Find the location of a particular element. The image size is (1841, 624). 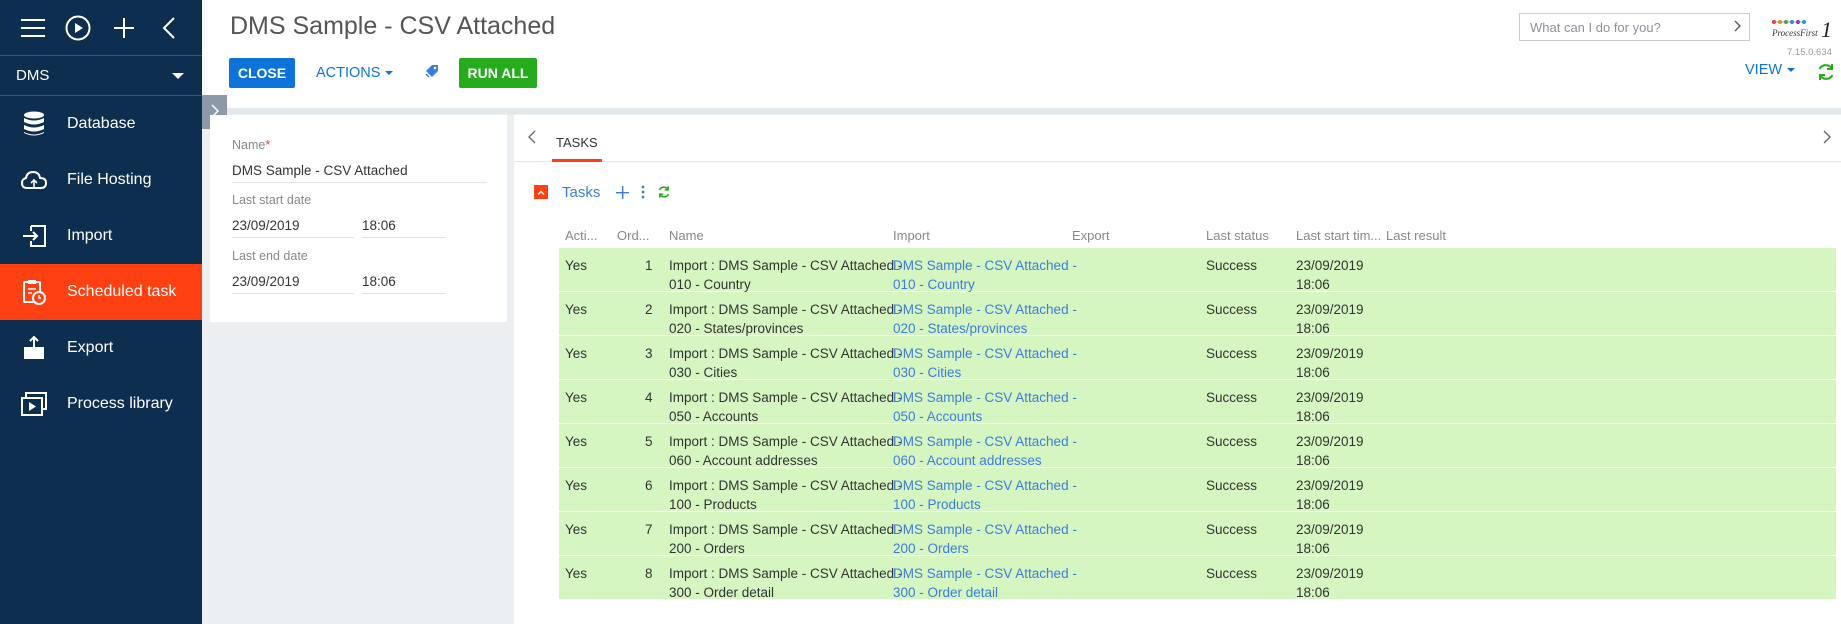

command-search: What can I do for you? is located at coordinates (1634, 27).